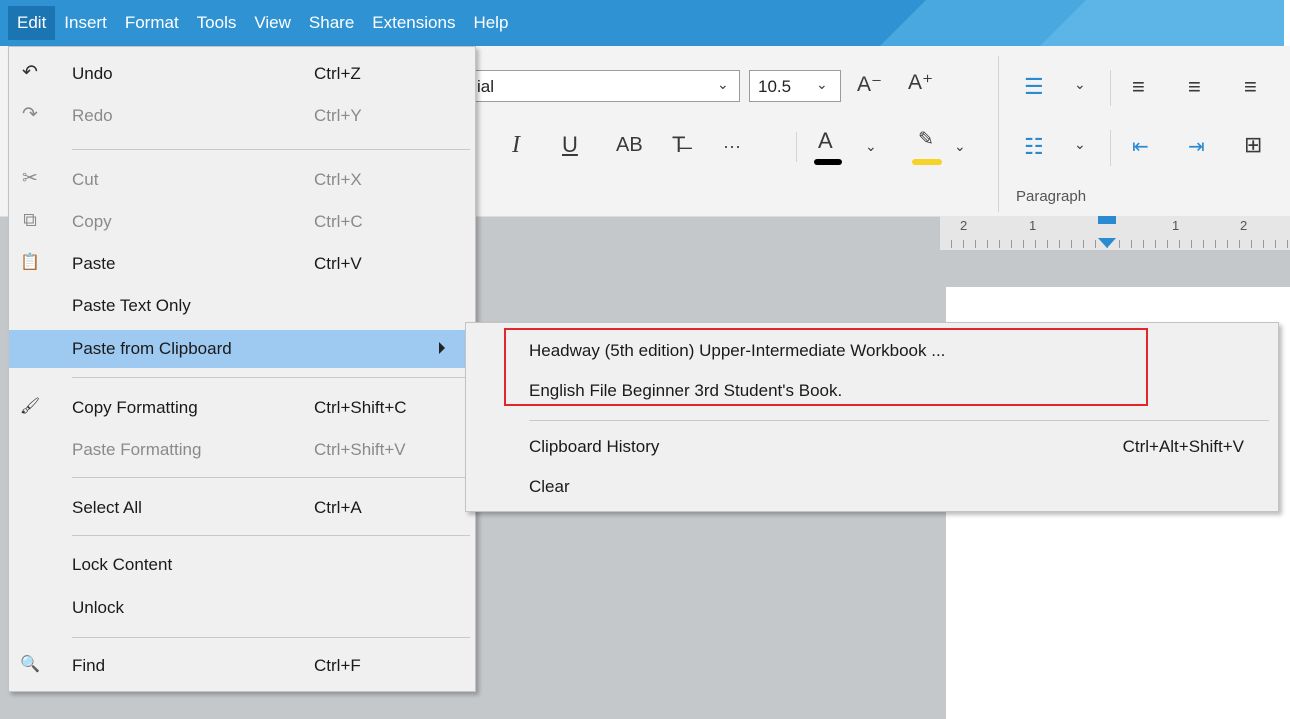  What do you see at coordinates (92, 73) in the screenshot?
I see `menu-item-label: Undo` at bounding box center [92, 73].